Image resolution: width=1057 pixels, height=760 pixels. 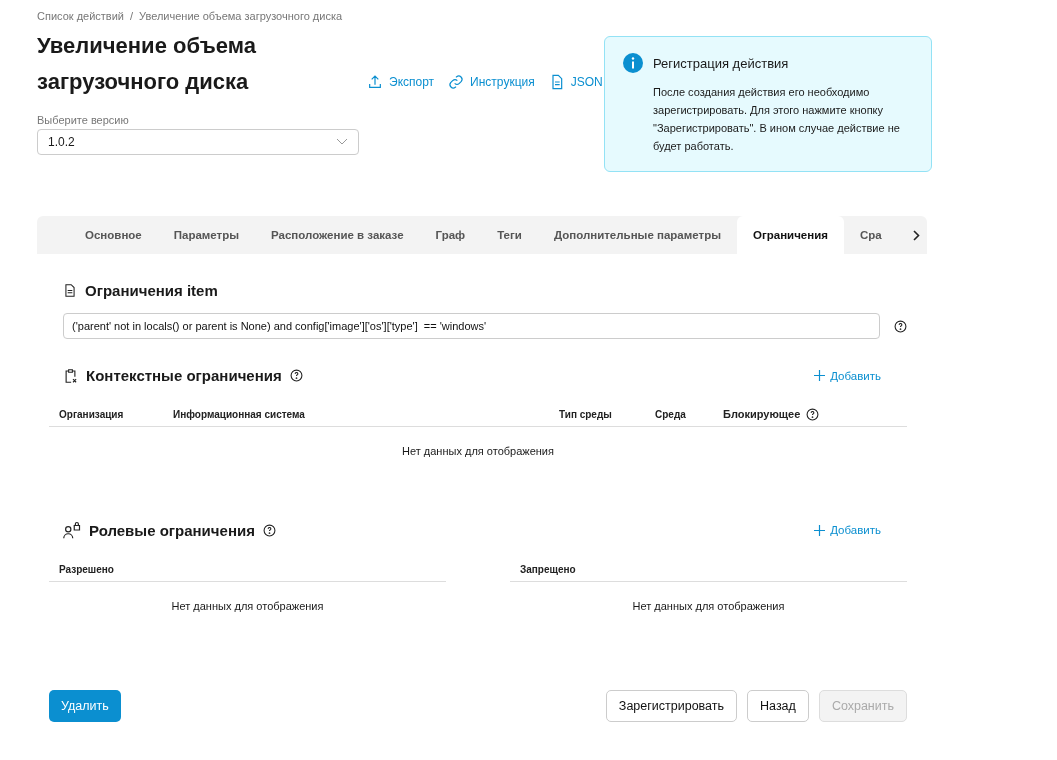 I want to click on header-link: Инструкция, so click(x=491, y=82).